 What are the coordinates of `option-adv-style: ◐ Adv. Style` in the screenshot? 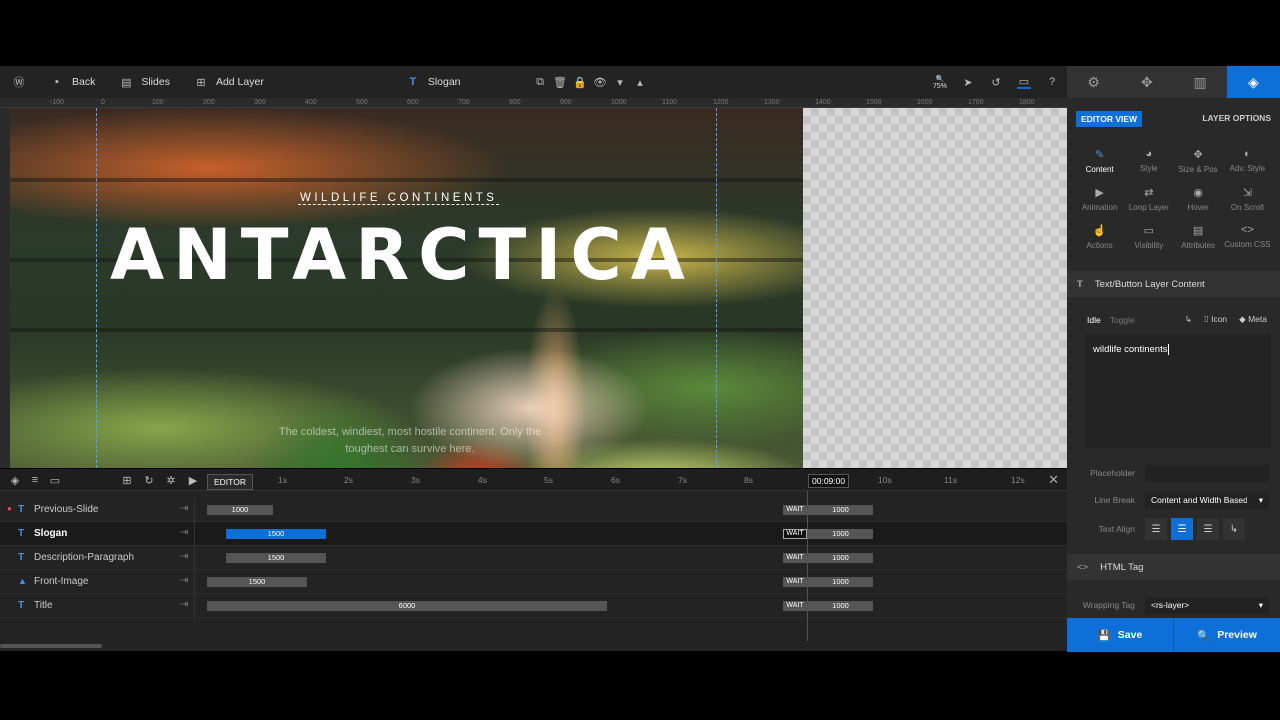 It's located at (1247, 161).